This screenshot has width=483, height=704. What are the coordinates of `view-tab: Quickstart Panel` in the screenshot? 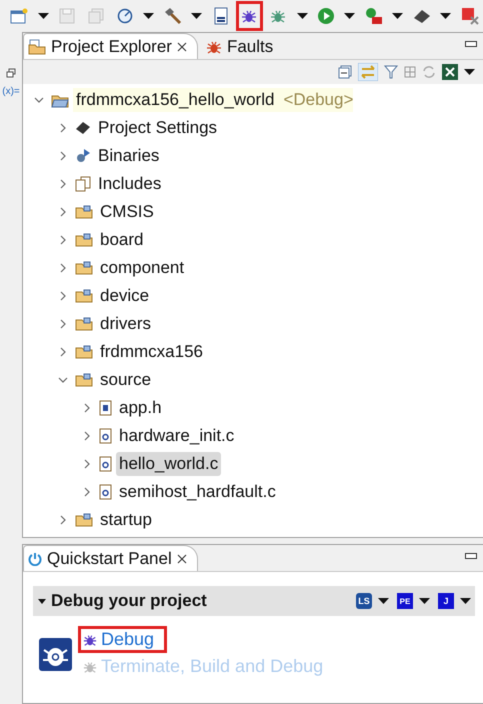 It's located at (110, 558).